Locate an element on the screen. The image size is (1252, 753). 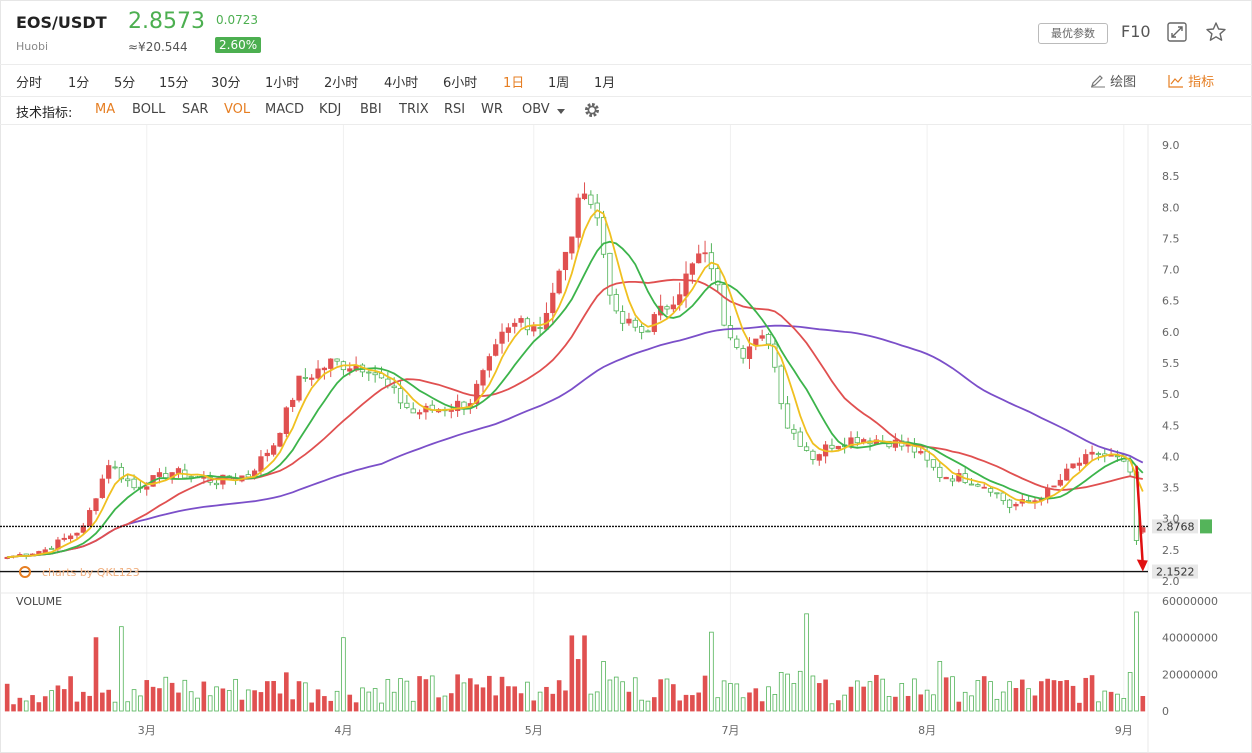
indicator-vol: VOL is located at coordinates (237, 109).